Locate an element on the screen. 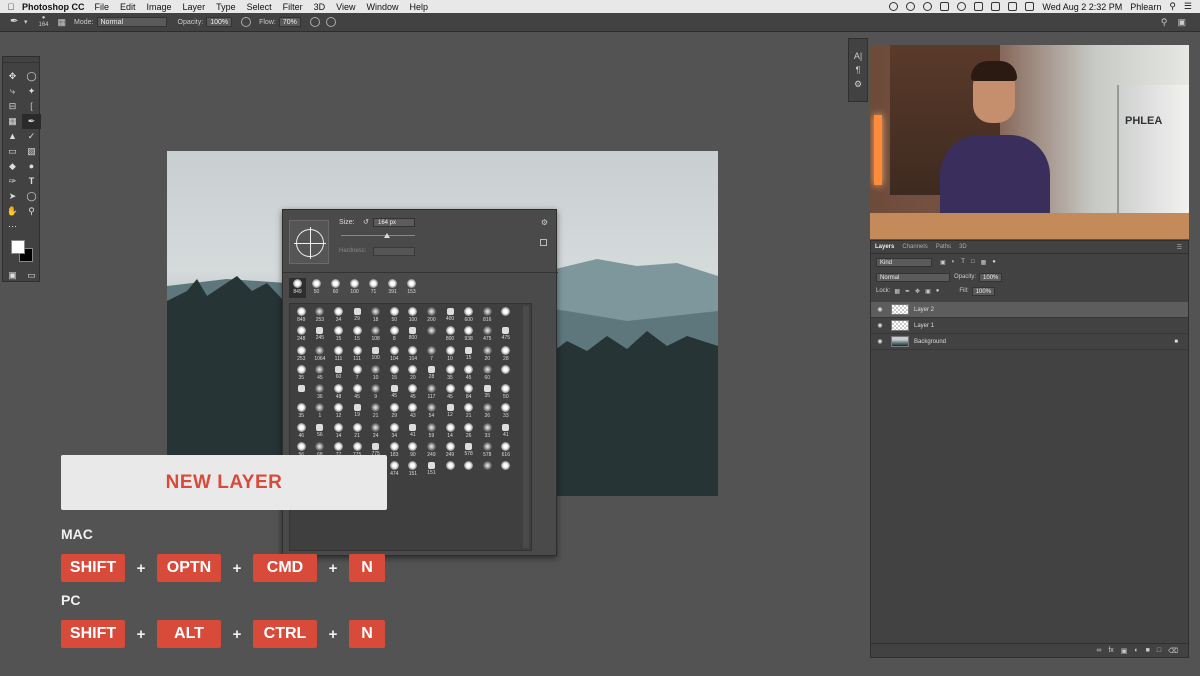  healing-brush-icon: ▦ is located at coordinates (12, 121).